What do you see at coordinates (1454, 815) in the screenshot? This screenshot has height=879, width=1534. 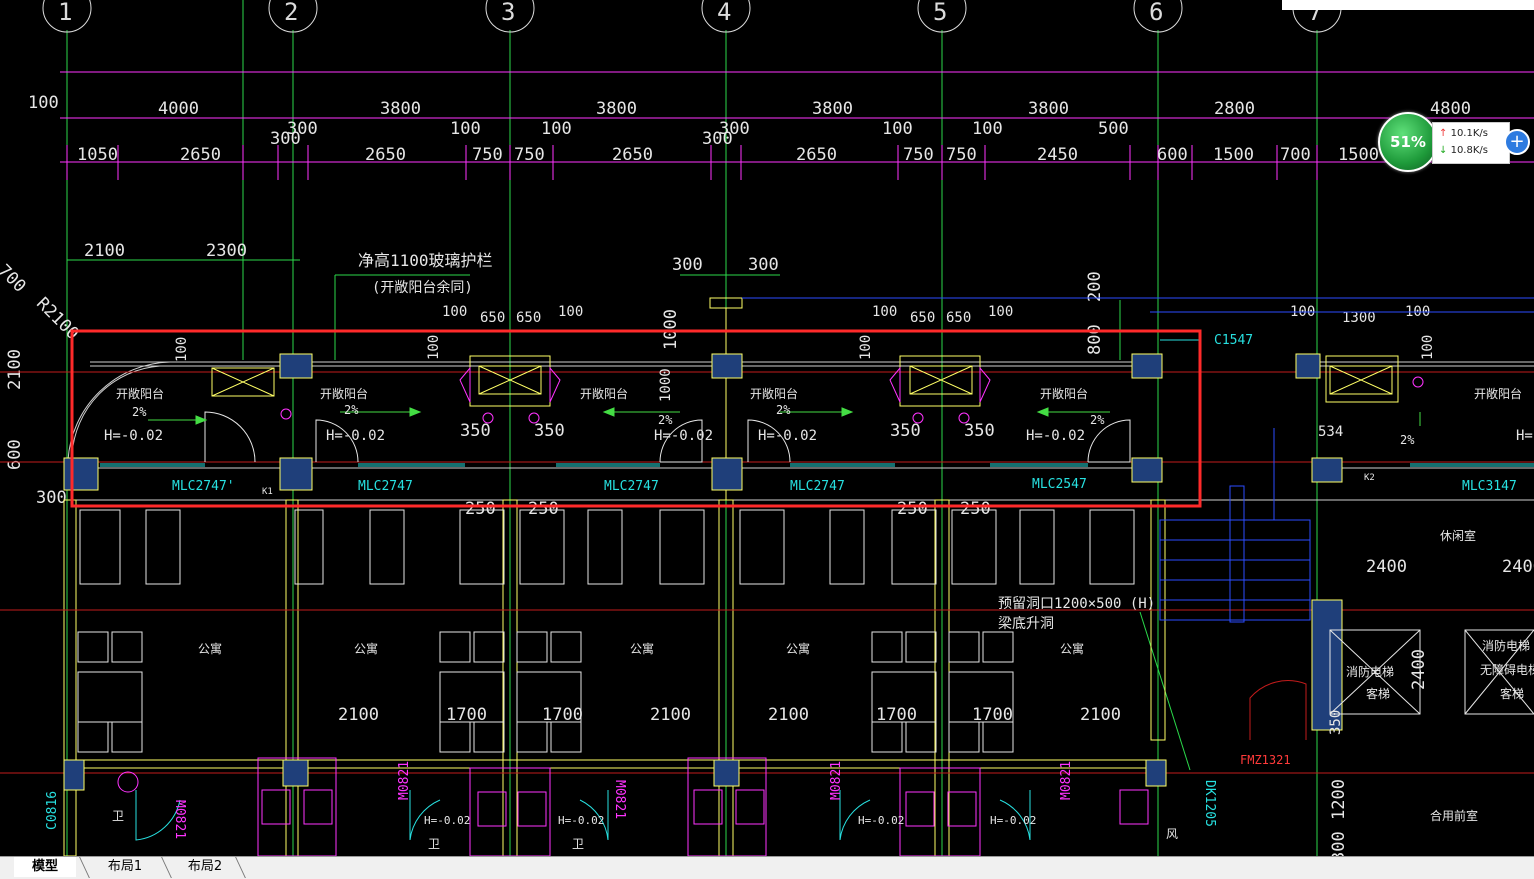 I see `lobby-label: 合用前室` at bounding box center [1454, 815].